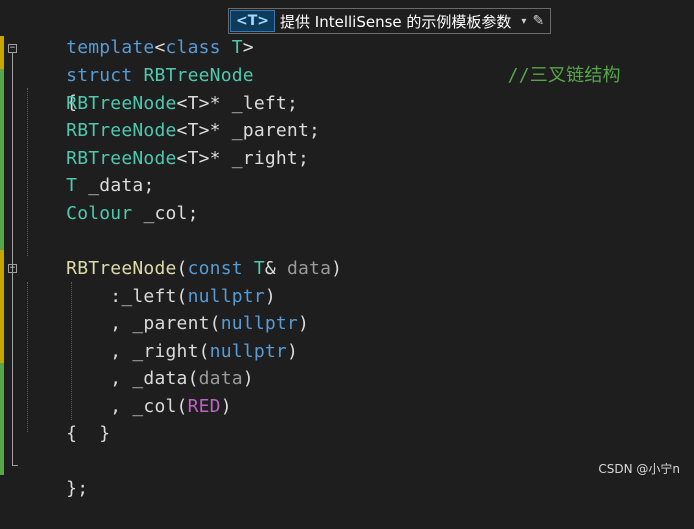 This screenshot has width=694, height=529. I want to click on member-name: _left, so click(149, 296).